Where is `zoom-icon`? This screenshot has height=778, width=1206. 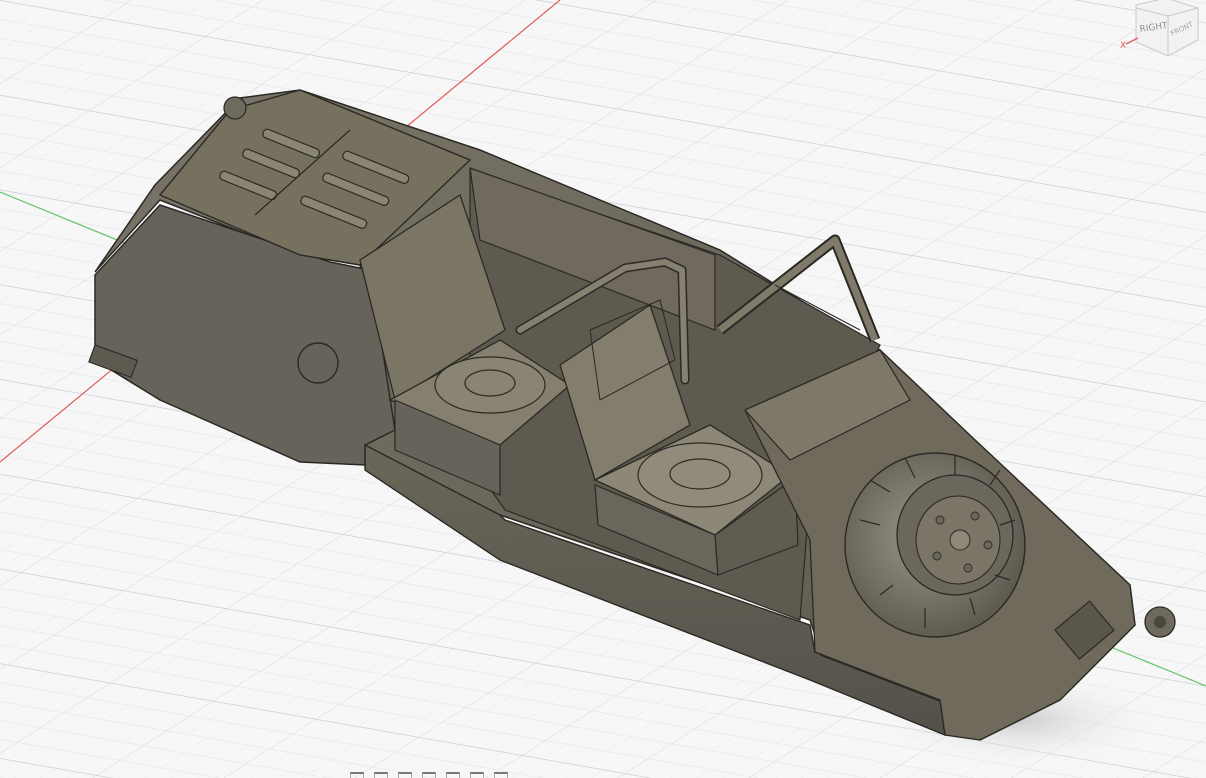
zoom-icon is located at coordinates (405, 775).